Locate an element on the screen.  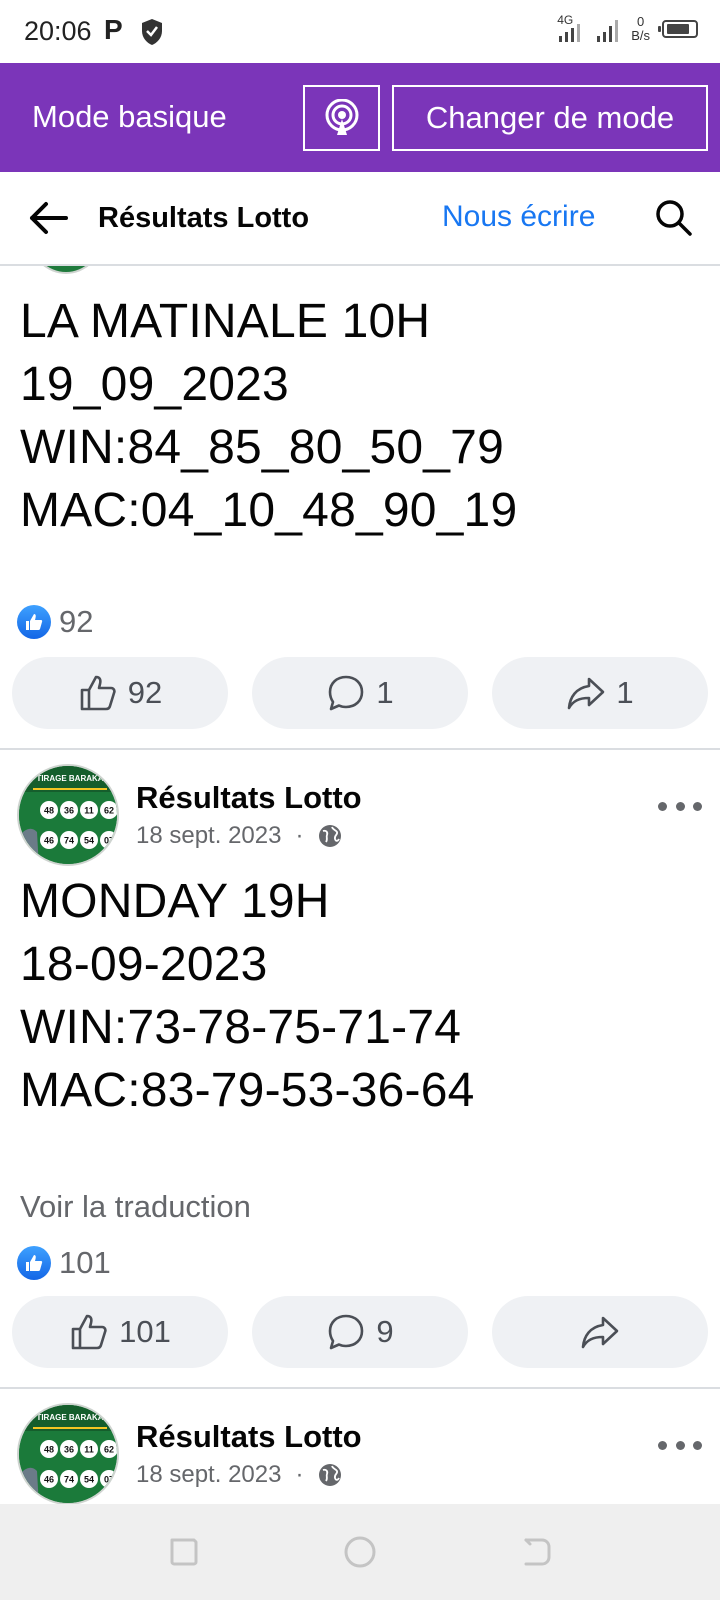
comment-button: 1 is located at coordinates (360, 693).